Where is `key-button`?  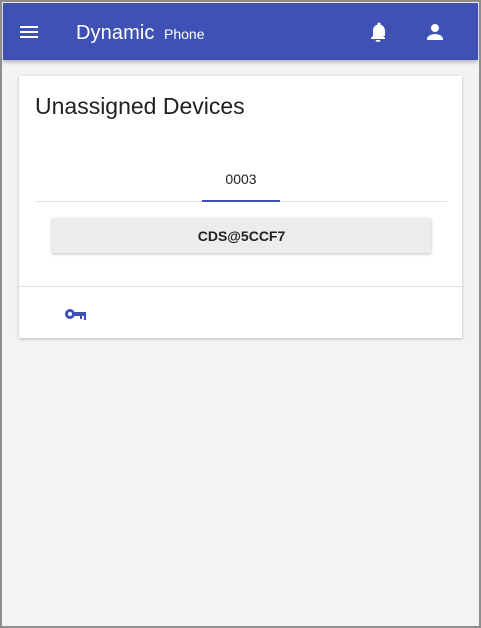
key-button is located at coordinates (76, 314).